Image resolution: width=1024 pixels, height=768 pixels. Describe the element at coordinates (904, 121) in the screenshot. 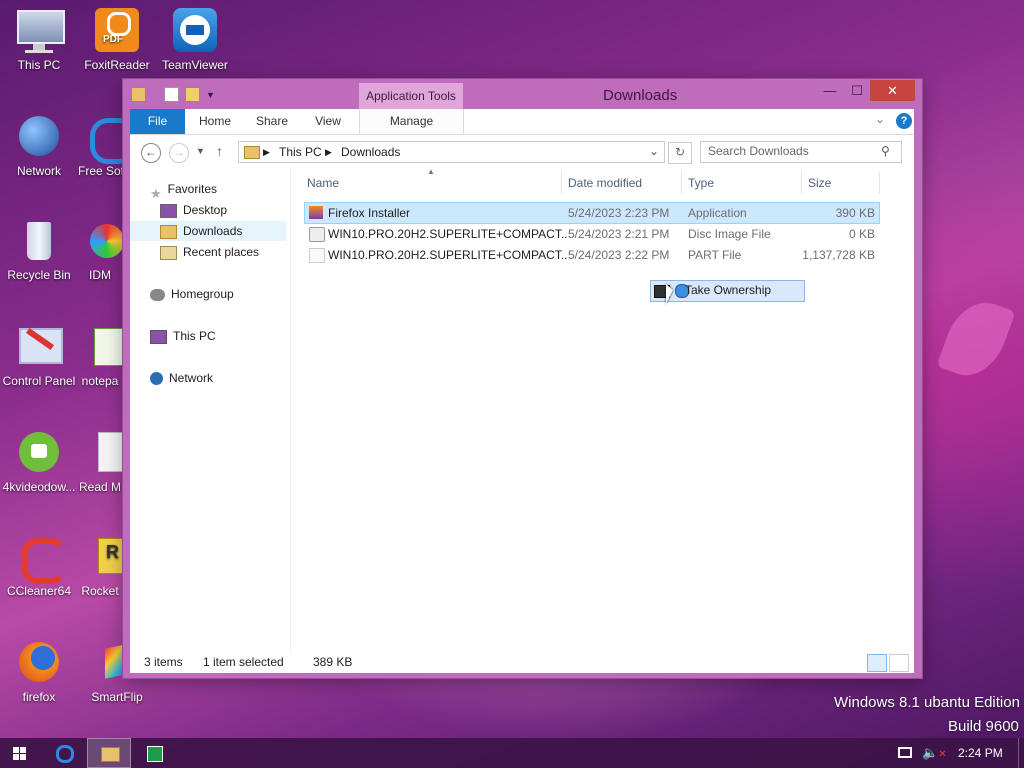

I see `help-icon: ?` at that location.